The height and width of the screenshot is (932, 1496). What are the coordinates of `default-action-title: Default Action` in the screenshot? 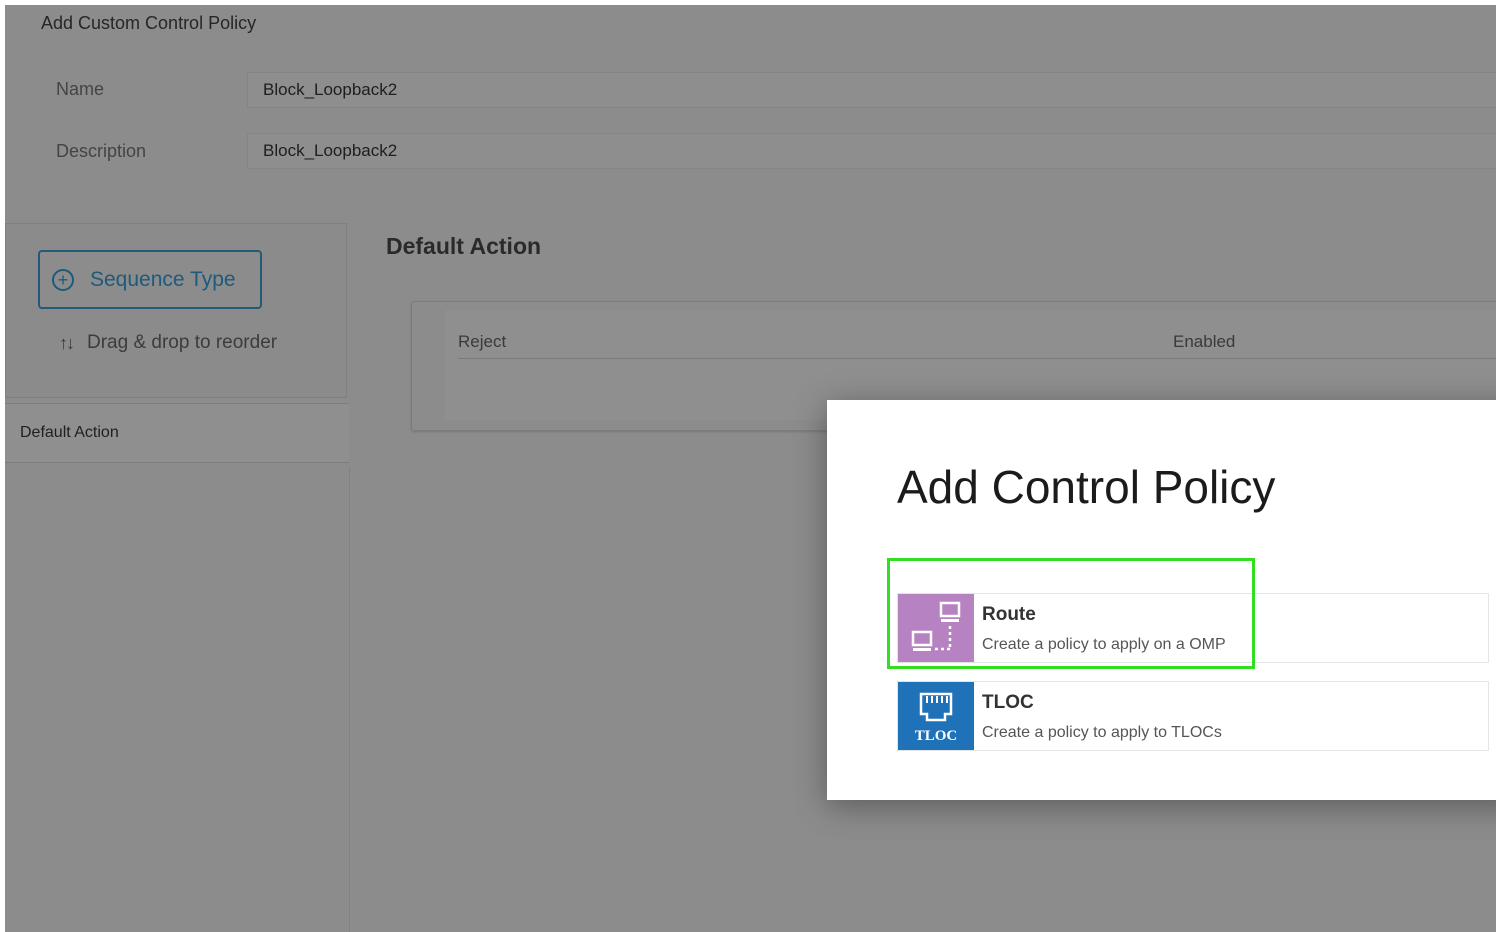 It's located at (464, 246).